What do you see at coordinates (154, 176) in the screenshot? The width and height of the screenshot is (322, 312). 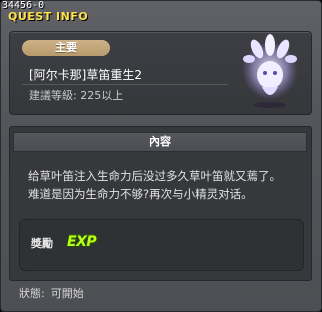 I see `description-line: 给草叶笛注入生命力后没过多久草叶笛就又蔫了。` at bounding box center [154, 176].